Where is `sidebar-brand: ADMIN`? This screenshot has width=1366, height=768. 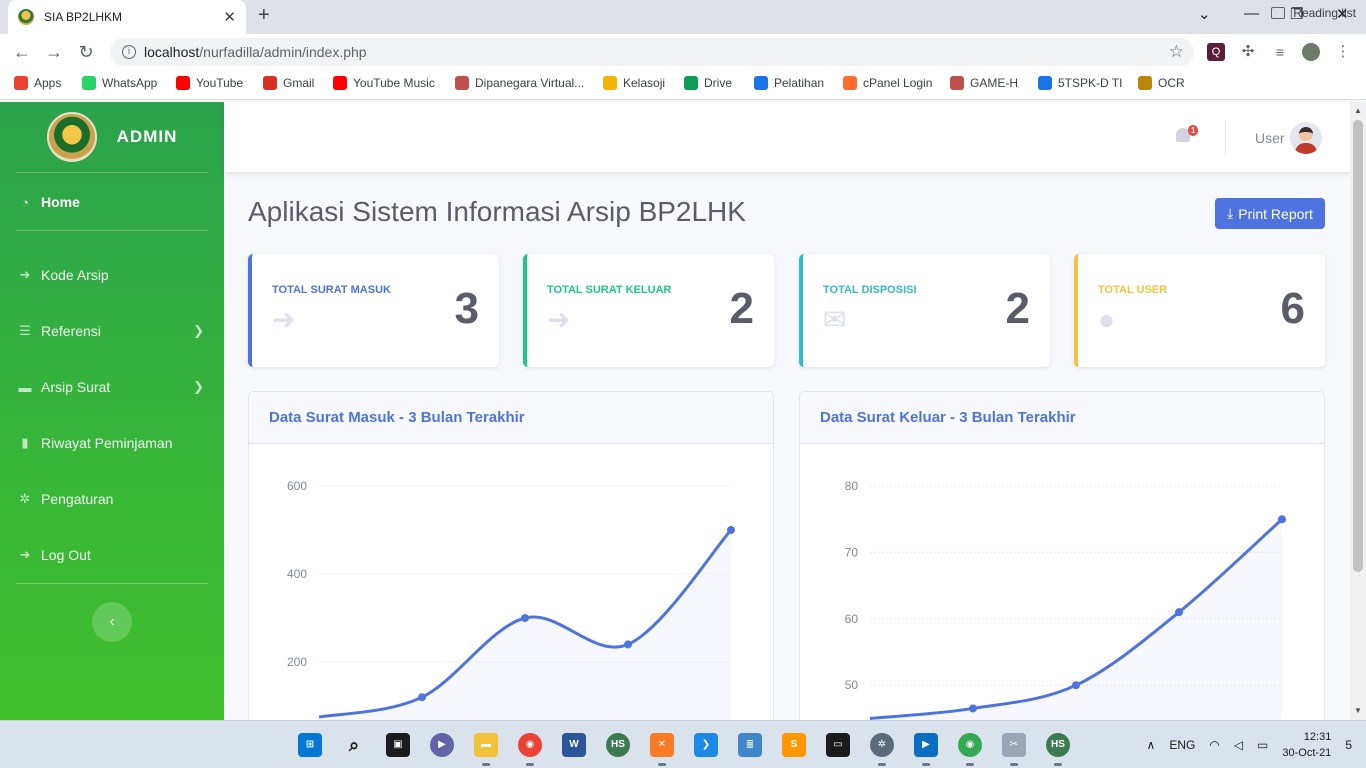 sidebar-brand: ADMIN is located at coordinates (112, 137).